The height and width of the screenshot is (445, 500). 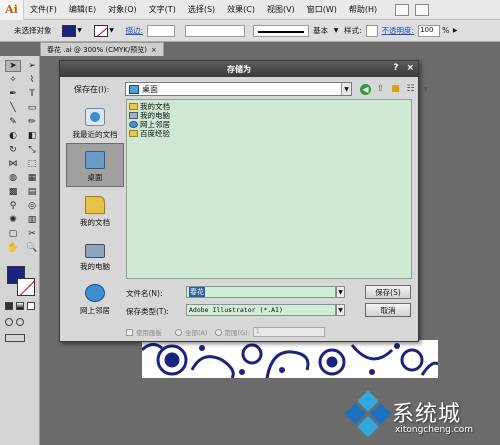 I want to click on view-menu-icon: ☷, so click(x=410, y=89).